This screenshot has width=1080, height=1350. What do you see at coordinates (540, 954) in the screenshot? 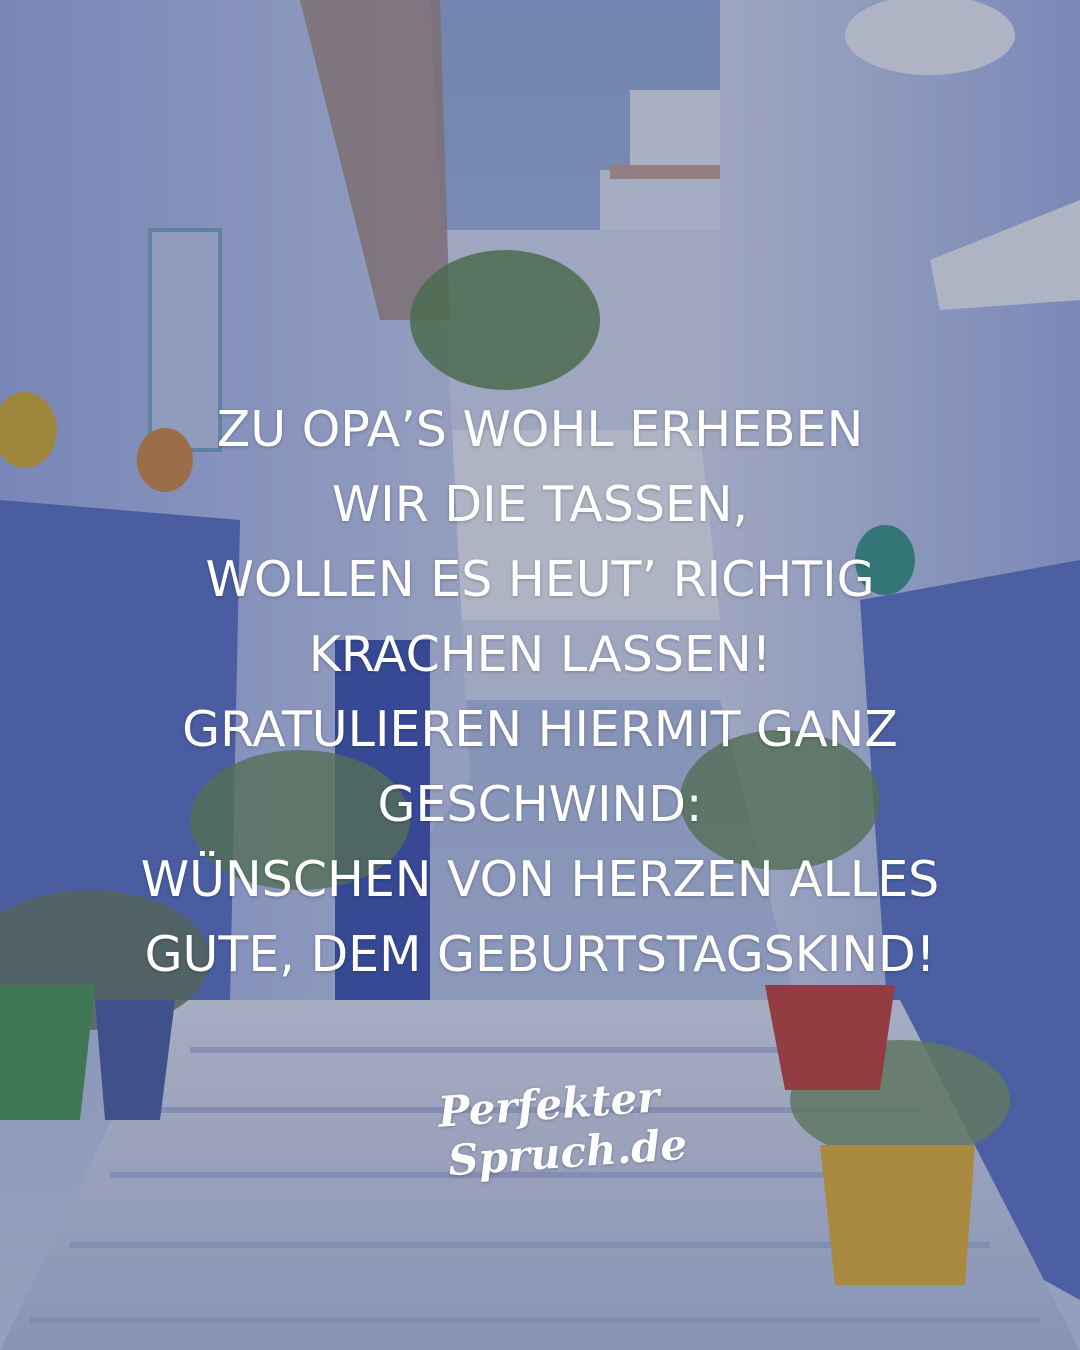
I see `quote-line-8: GUTE, DEM GEBURTSTAGSKIND!` at bounding box center [540, 954].